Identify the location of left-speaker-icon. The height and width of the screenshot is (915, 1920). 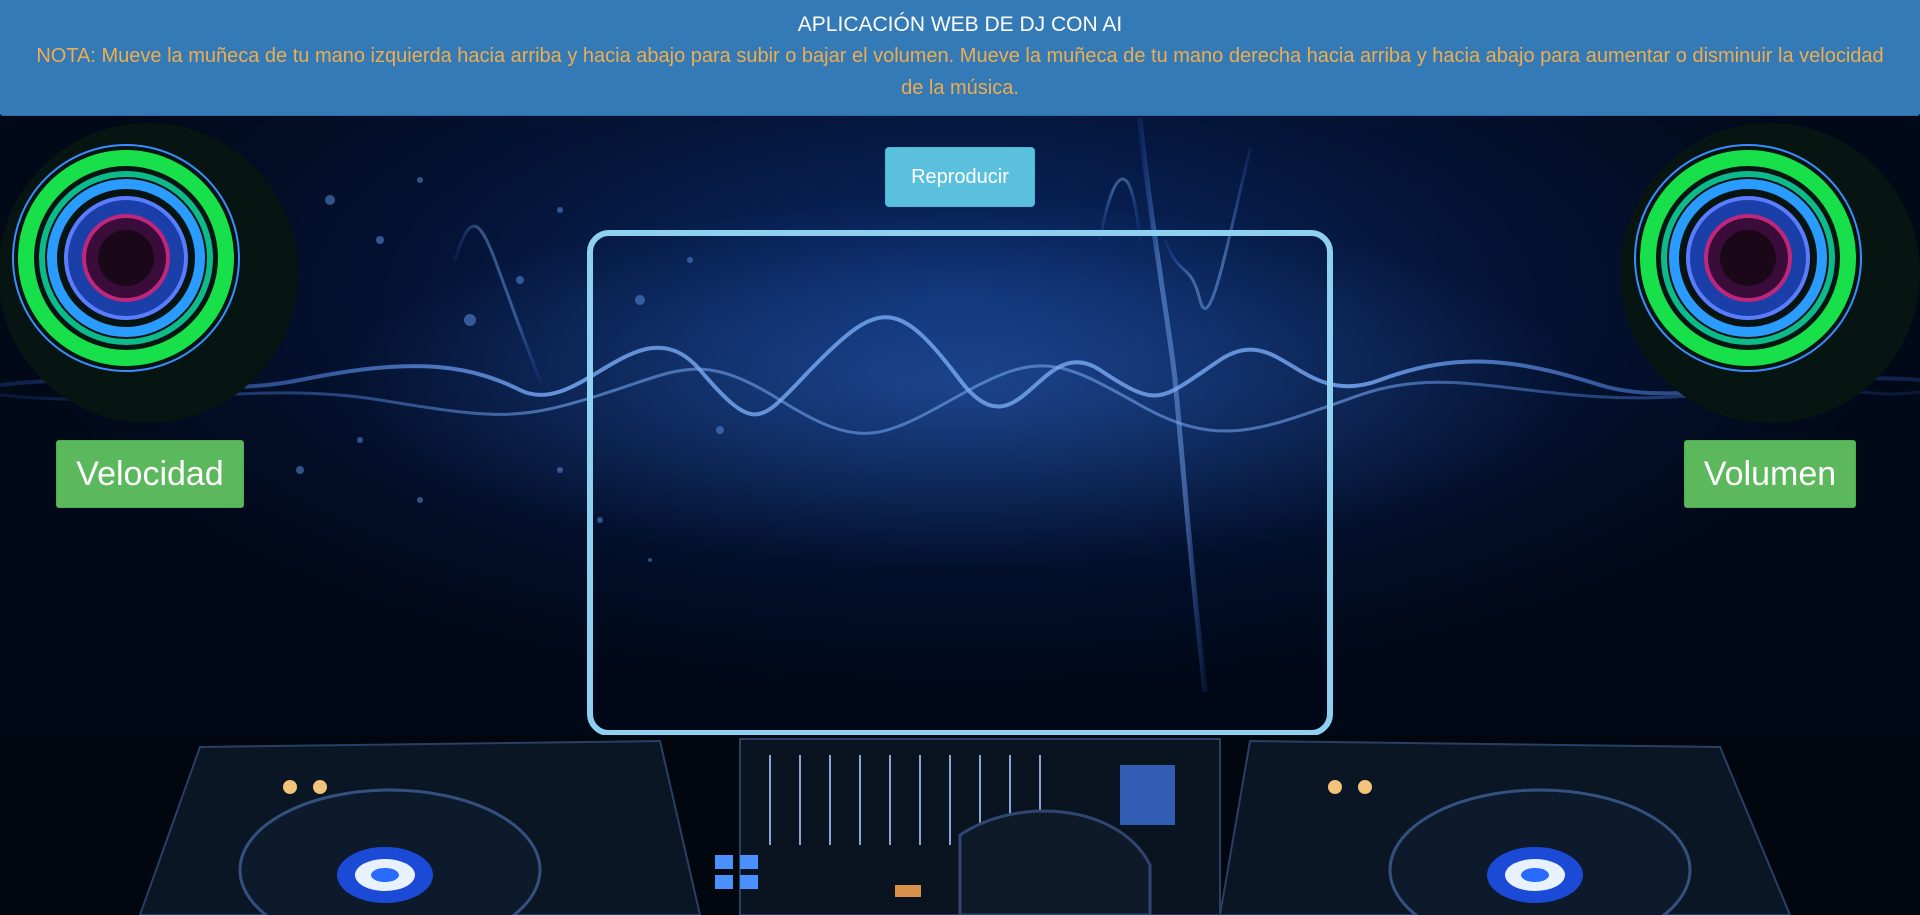
(149, 273).